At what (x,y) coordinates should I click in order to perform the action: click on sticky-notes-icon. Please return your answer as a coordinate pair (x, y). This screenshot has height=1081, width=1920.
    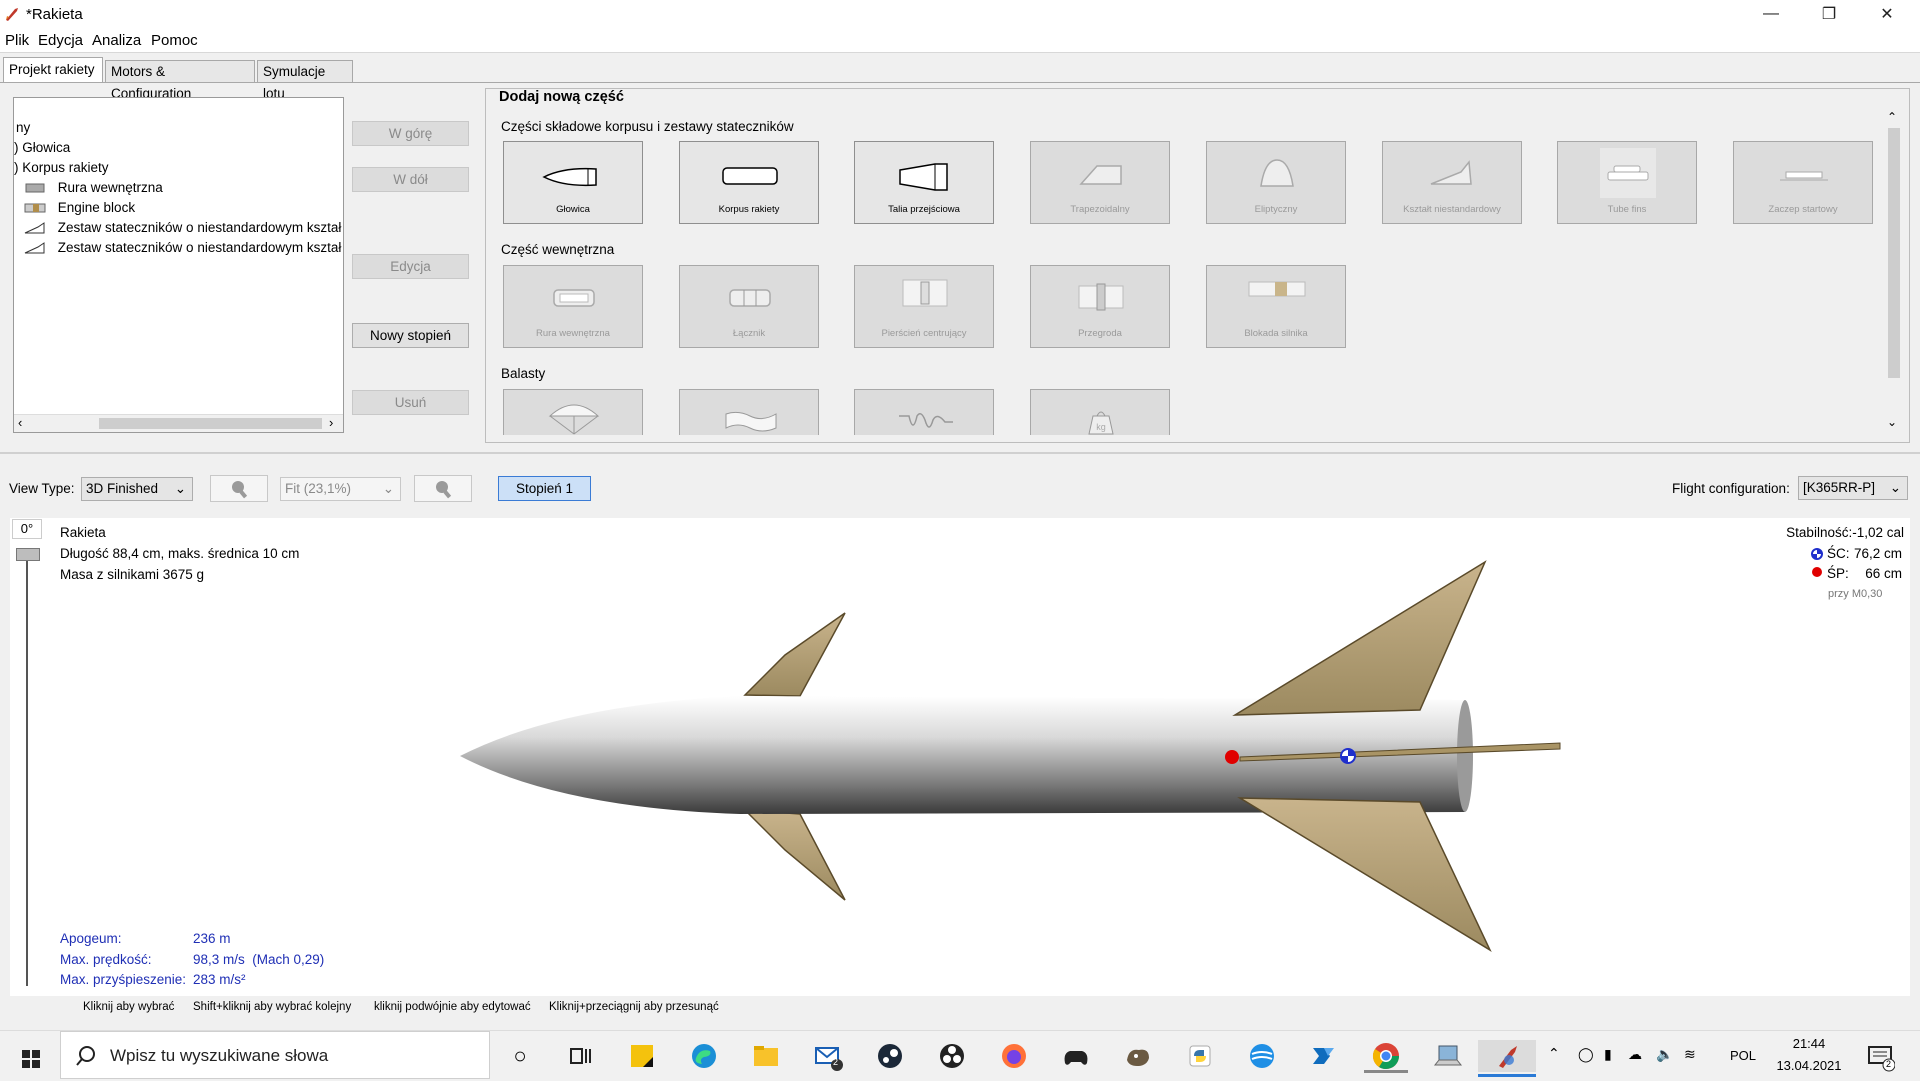
    Looking at the image, I should click on (642, 1056).